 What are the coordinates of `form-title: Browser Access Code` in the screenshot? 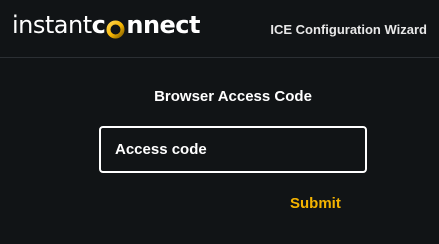 It's located at (233, 96).